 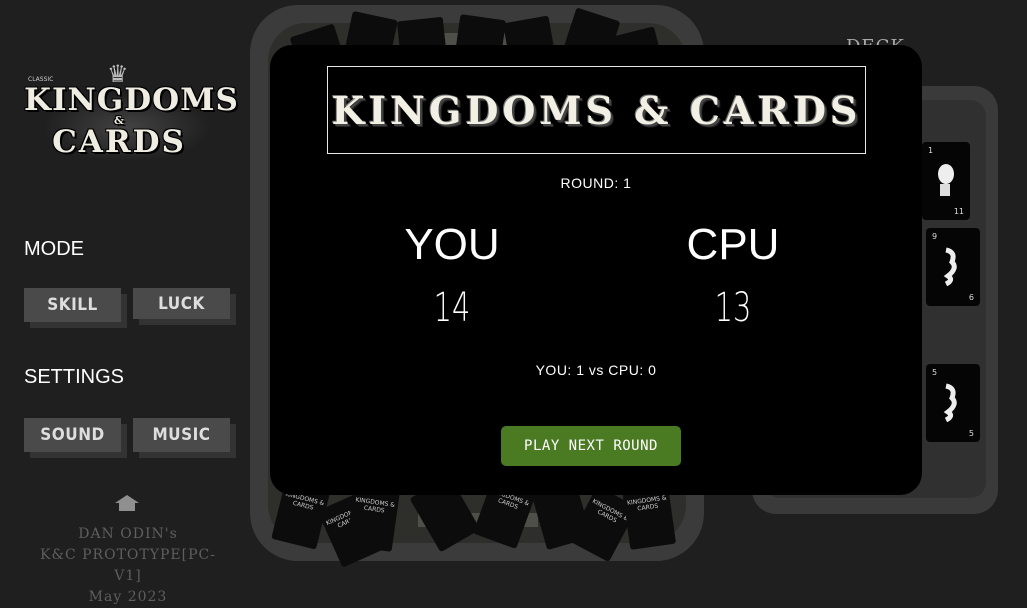 I want to click on match-tally: YOU: 1 vs CPU: 0, so click(x=596, y=370).